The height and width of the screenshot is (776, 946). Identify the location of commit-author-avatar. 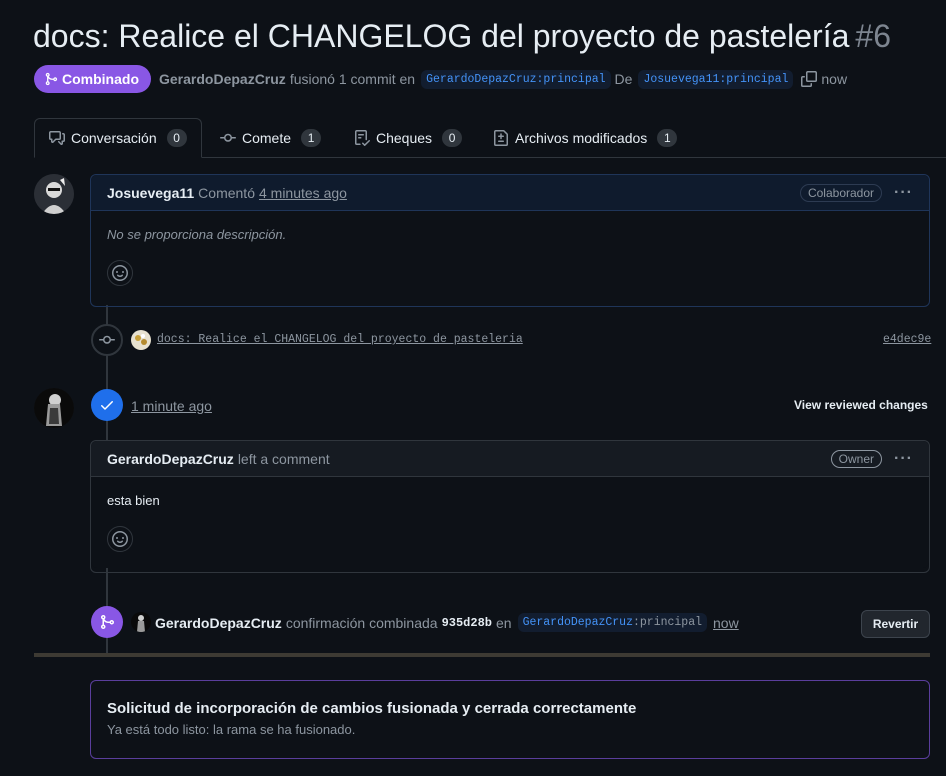
(141, 340).